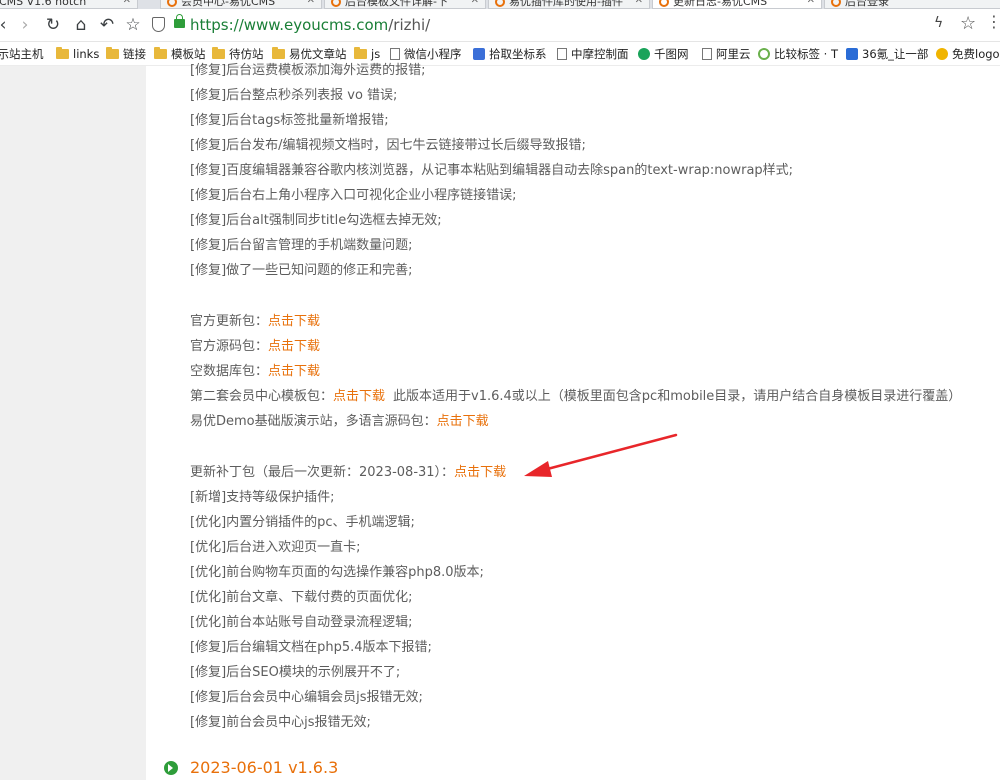  Describe the element at coordinates (409, 25) in the screenshot. I see `url-path: /rizhi/` at that location.